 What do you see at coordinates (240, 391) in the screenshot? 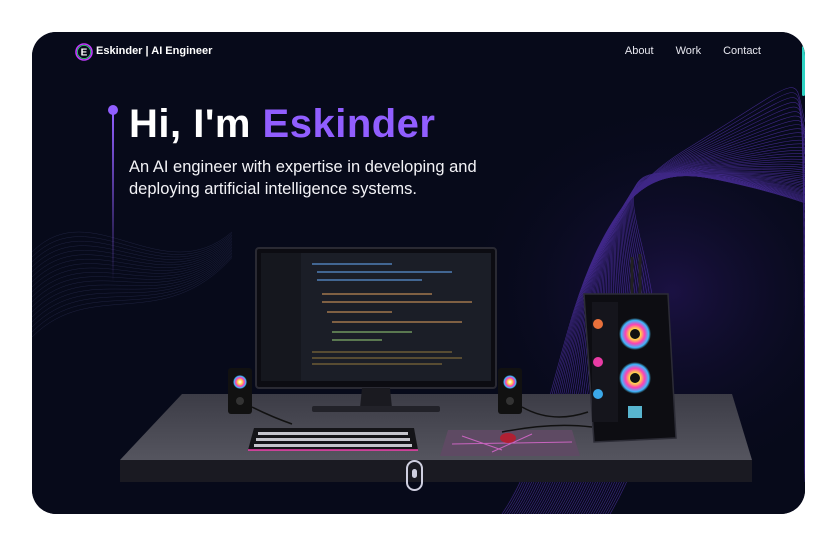
I see `speaker-left` at bounding box center [240, 391].